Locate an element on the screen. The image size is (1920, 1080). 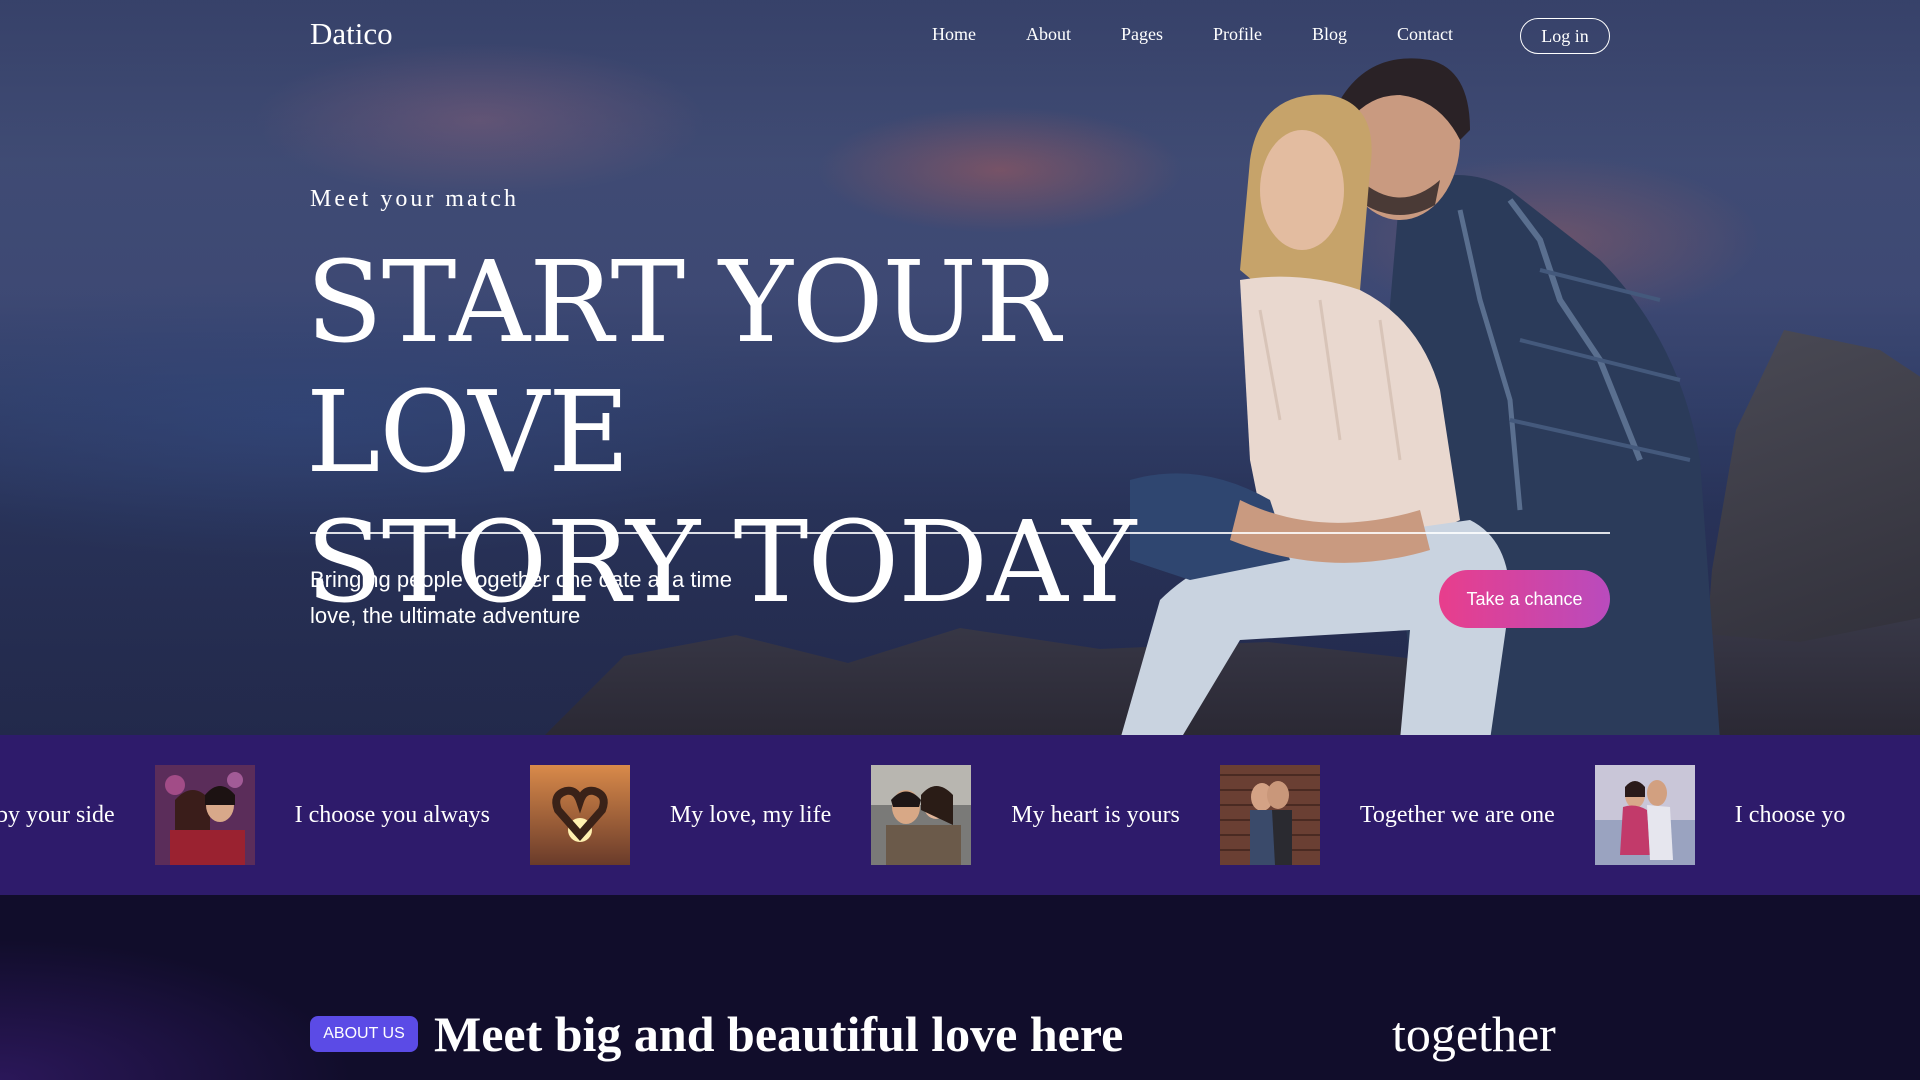
hero-eyebrow: Meet your match is located at coordinates (414, 199).